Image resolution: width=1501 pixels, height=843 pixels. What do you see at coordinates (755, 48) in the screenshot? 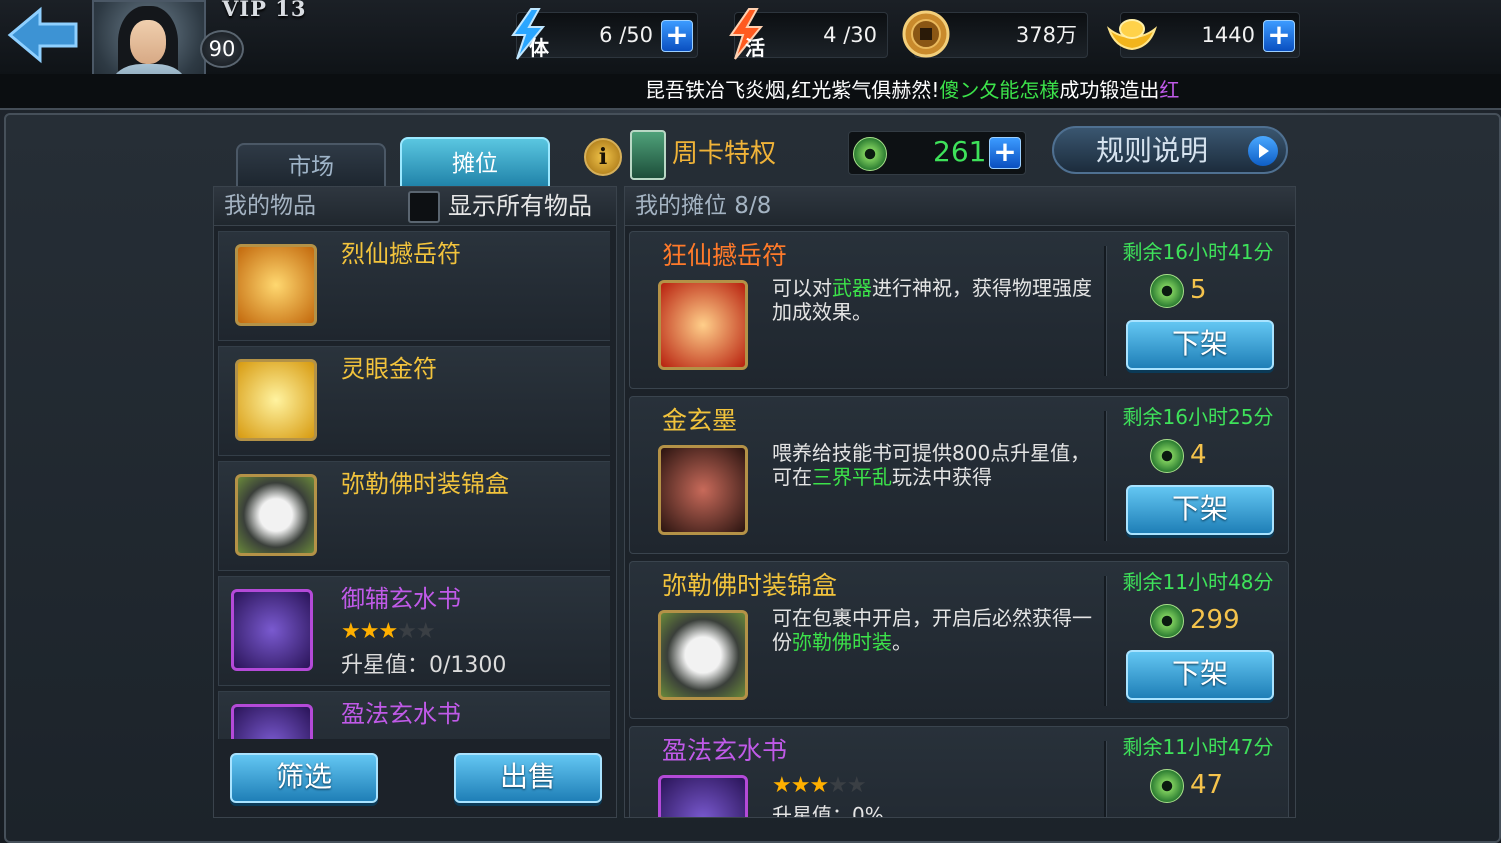
I see `svg-text: 活` at bounding box center [755, 48].